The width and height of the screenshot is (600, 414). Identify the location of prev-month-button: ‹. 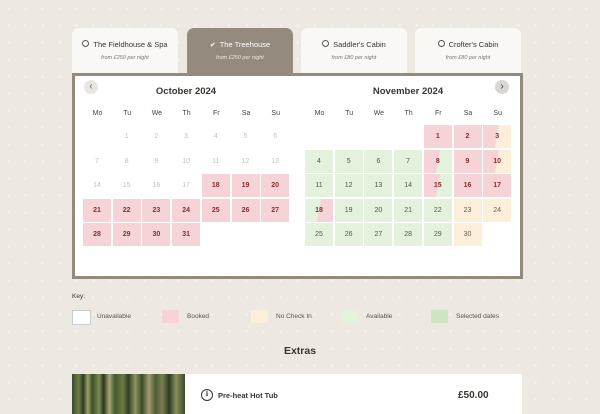
(91, 87).